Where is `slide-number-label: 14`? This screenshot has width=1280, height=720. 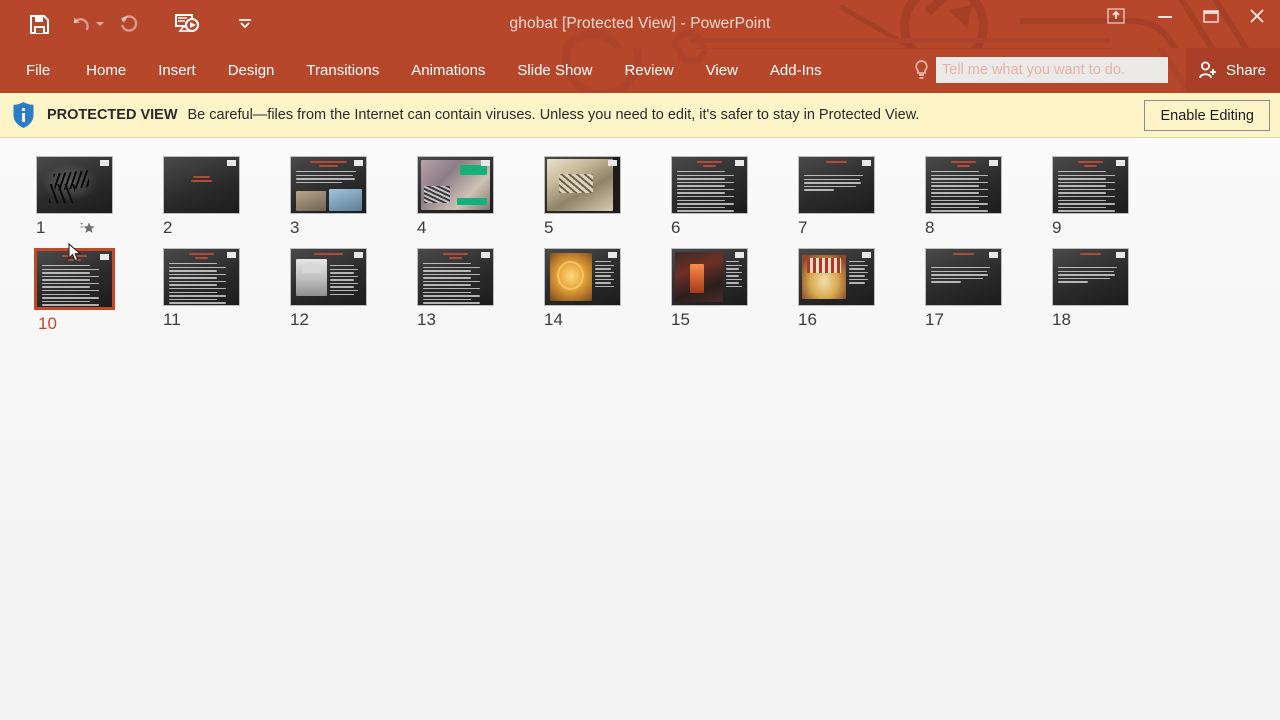 slide-number-label: 14 is located at coordinates (547, 320).